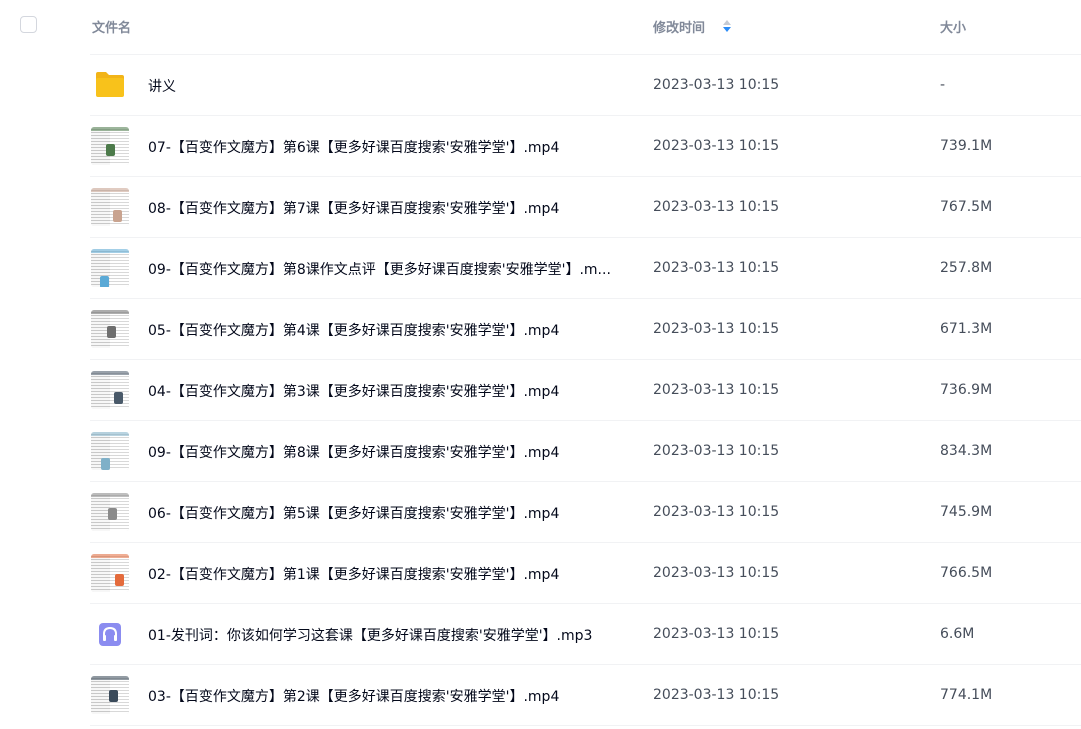 This screenshot has width=1081, height=729. Describe the element at coordinates (966, 451) in the screenshot. I see `file-size: 834.3M` at that location.